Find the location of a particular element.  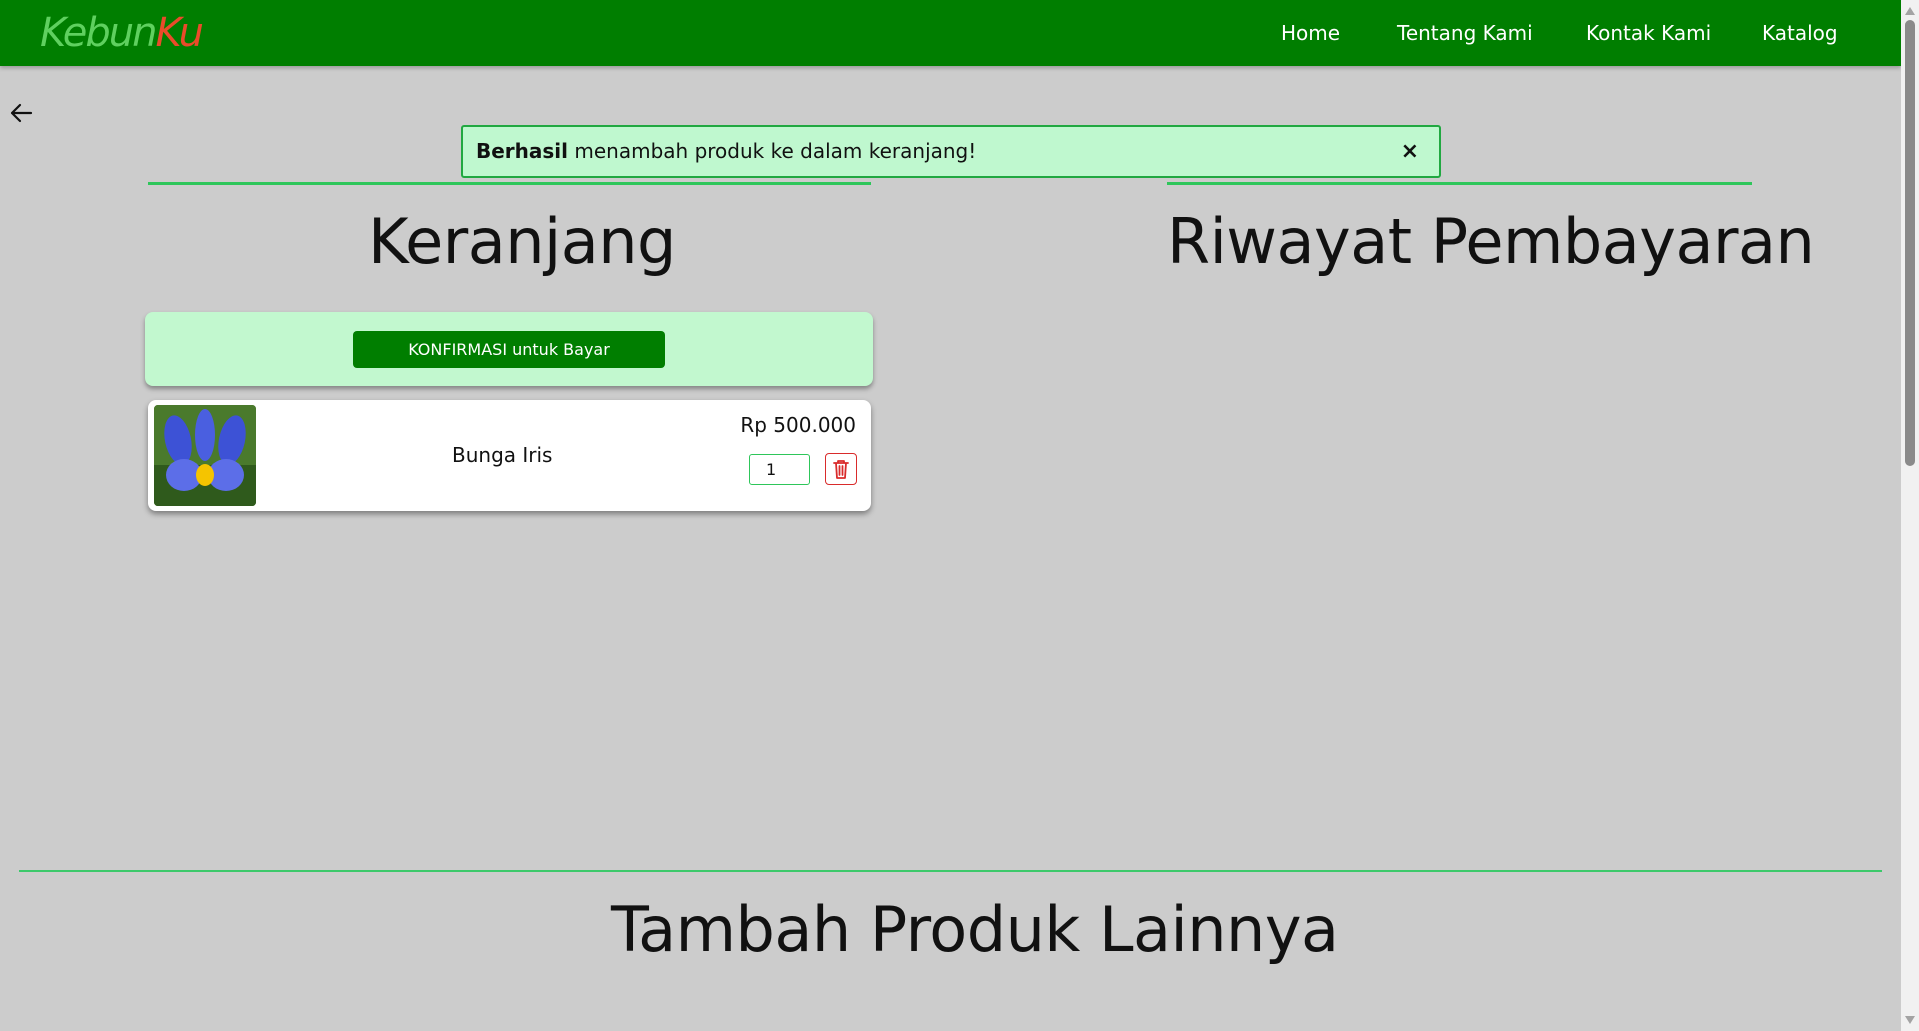

product-name: Bunga Iris is located at coordinates (502, 455).